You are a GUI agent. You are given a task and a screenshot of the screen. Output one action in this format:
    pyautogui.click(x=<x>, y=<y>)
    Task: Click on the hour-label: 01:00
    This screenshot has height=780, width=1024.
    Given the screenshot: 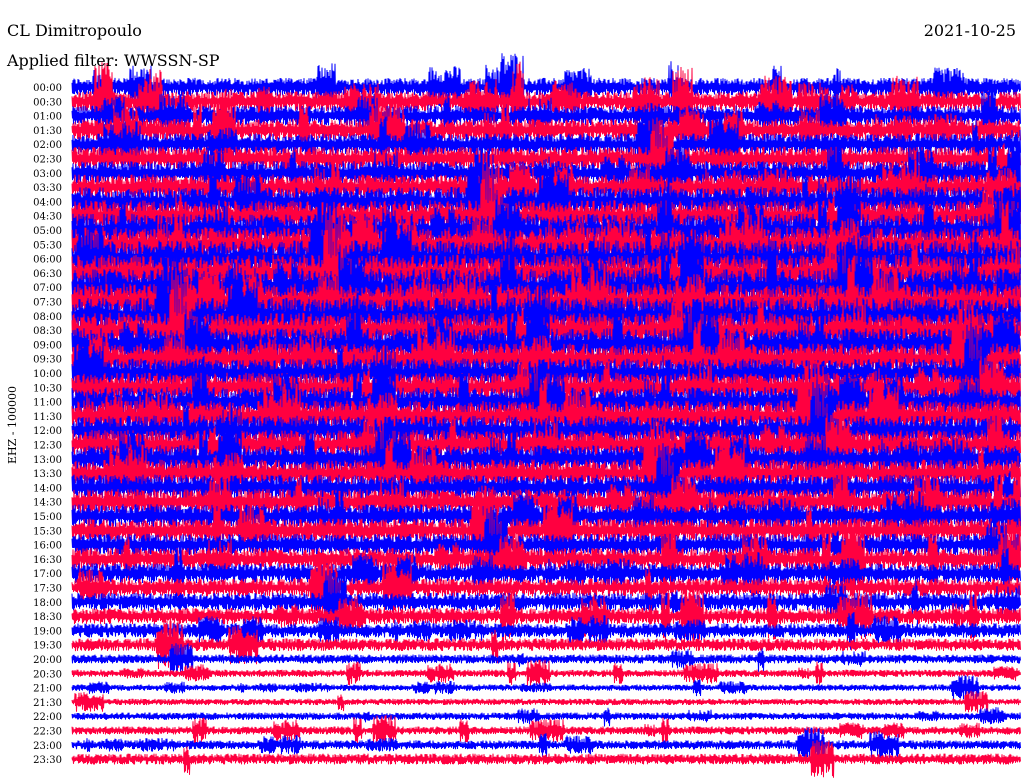 What is the action you would take?
    pyautogui.click(x=47, y=117)
    